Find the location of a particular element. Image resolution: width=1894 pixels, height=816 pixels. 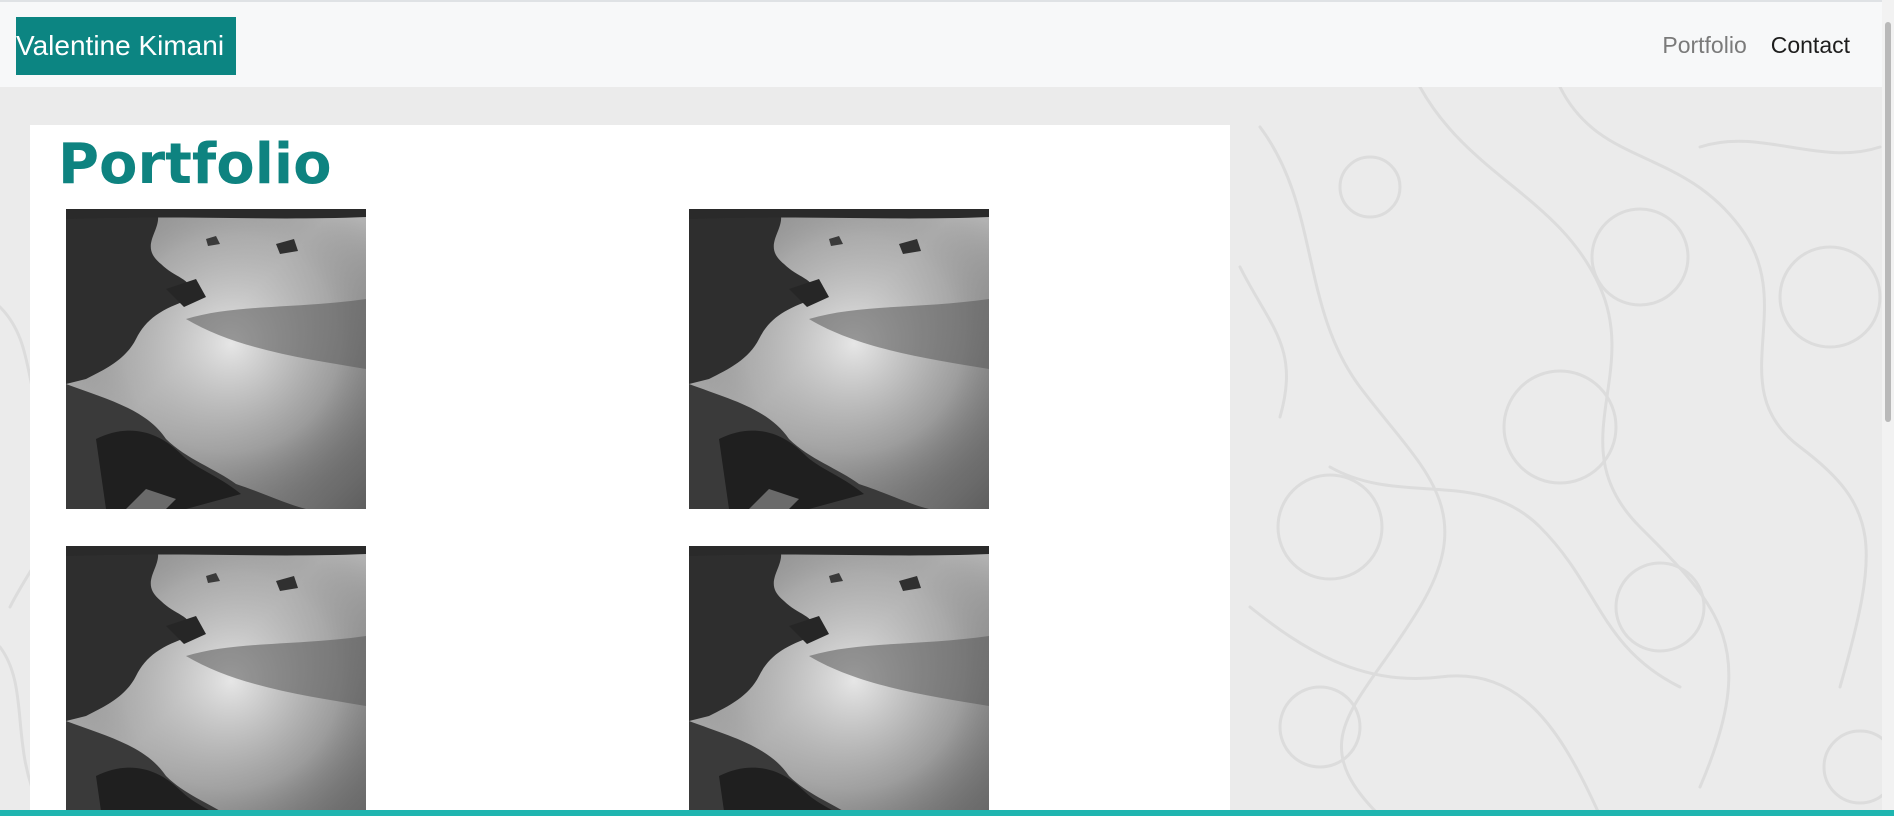

scrollbar-thumb is located at coordinates (1888, 222).